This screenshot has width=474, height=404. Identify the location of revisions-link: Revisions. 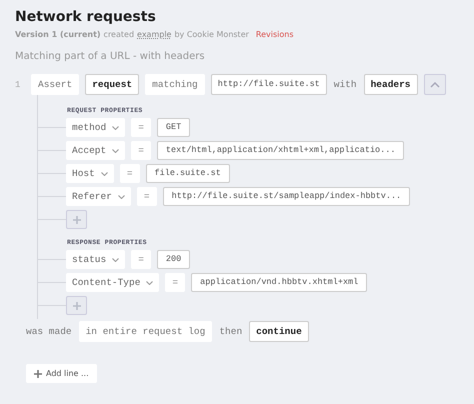
(275, 34).